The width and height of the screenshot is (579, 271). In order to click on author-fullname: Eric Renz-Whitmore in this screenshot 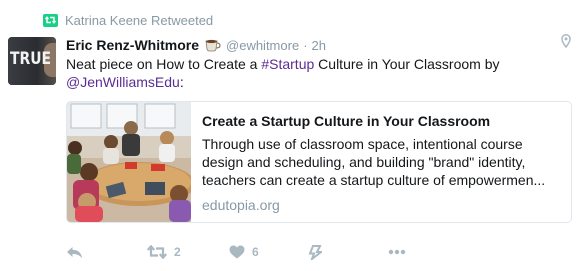, I will do `click(132, 45)`.